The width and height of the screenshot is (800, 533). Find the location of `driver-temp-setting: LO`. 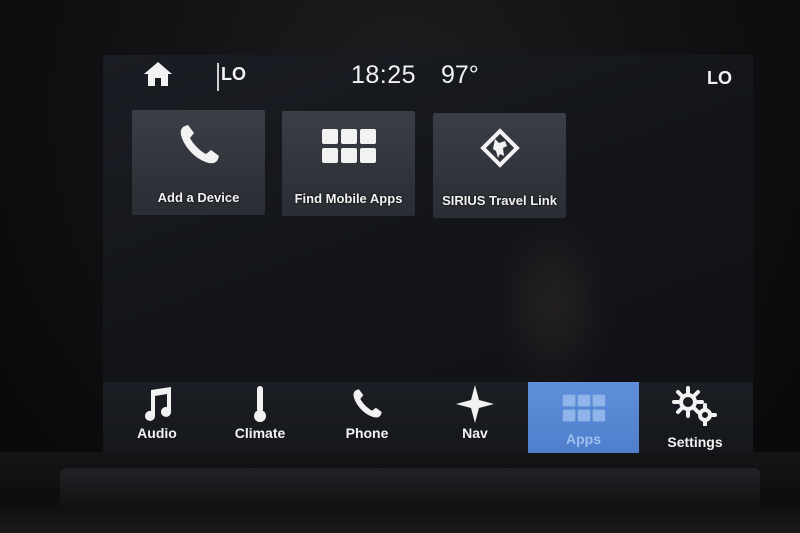

driver-temp-setting: LO is located at coordinates (233, 74).